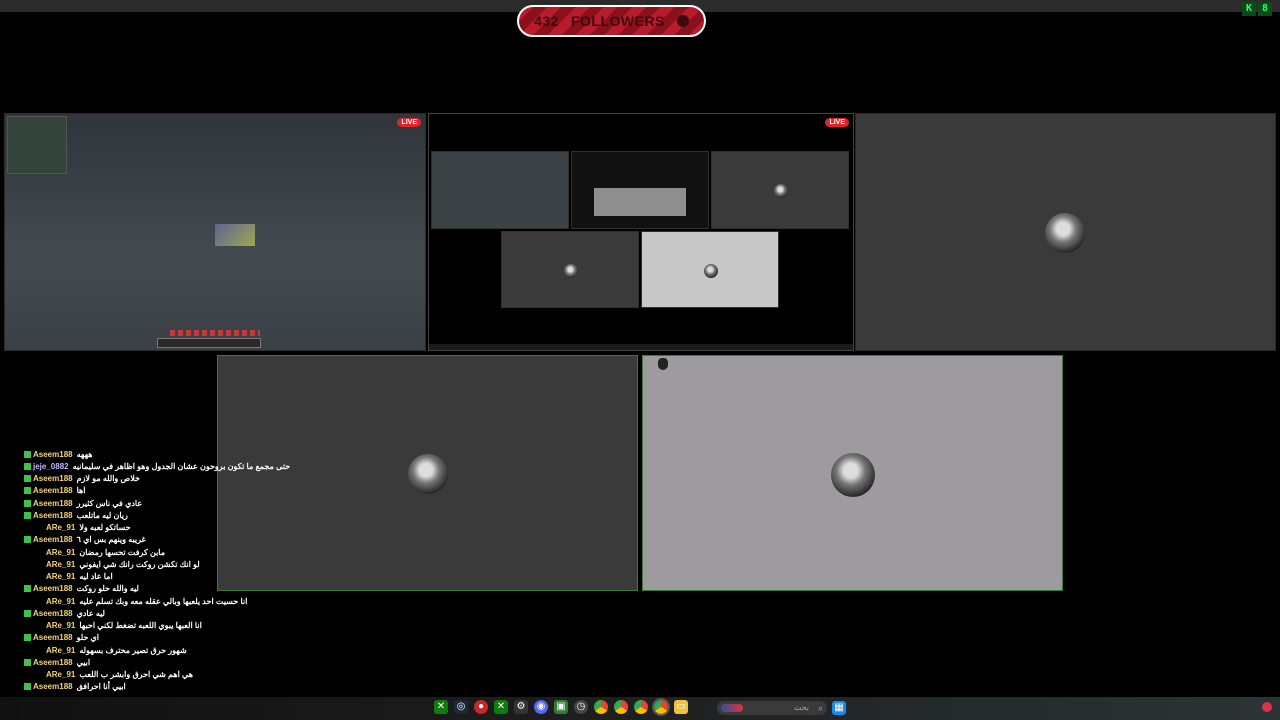  Describe the element at coordinates (154, 454) in the screenshot. I see `chat-message: Aseem188 هههه` at that location.